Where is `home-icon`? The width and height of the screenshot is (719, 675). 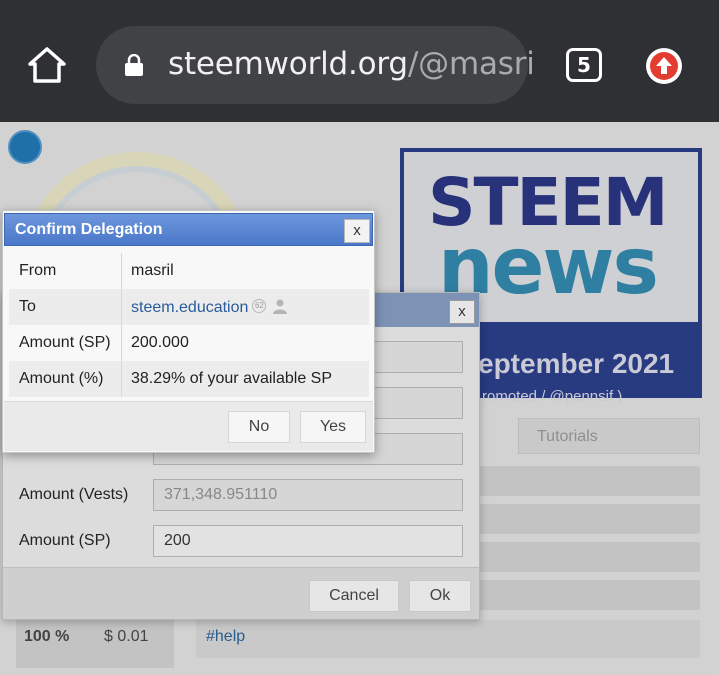
home-icon is located at coordinates (47, 65).